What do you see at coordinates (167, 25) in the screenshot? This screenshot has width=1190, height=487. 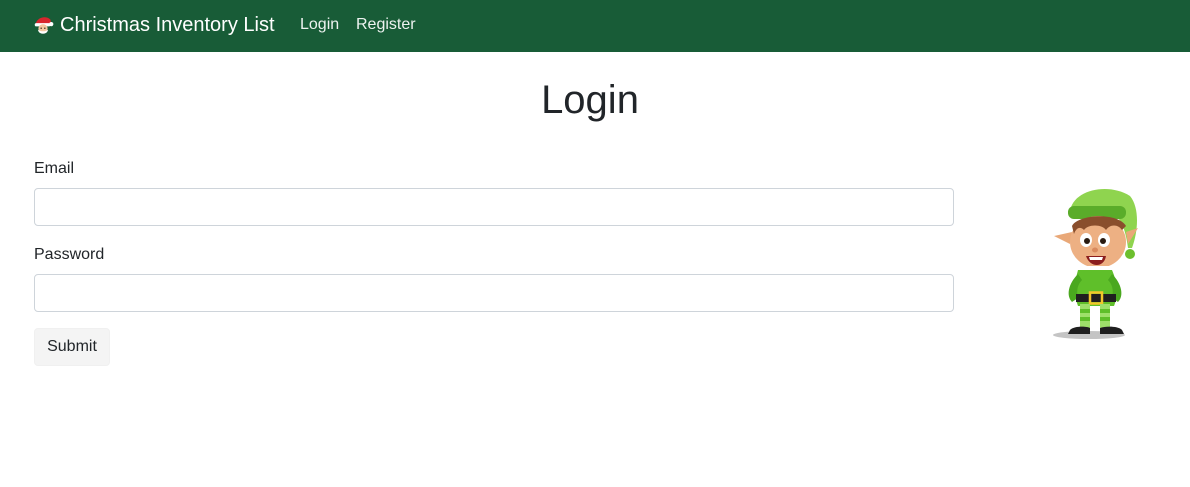 I see `brand-text: Christmas Inventory List` at bounding box center [167, 25].